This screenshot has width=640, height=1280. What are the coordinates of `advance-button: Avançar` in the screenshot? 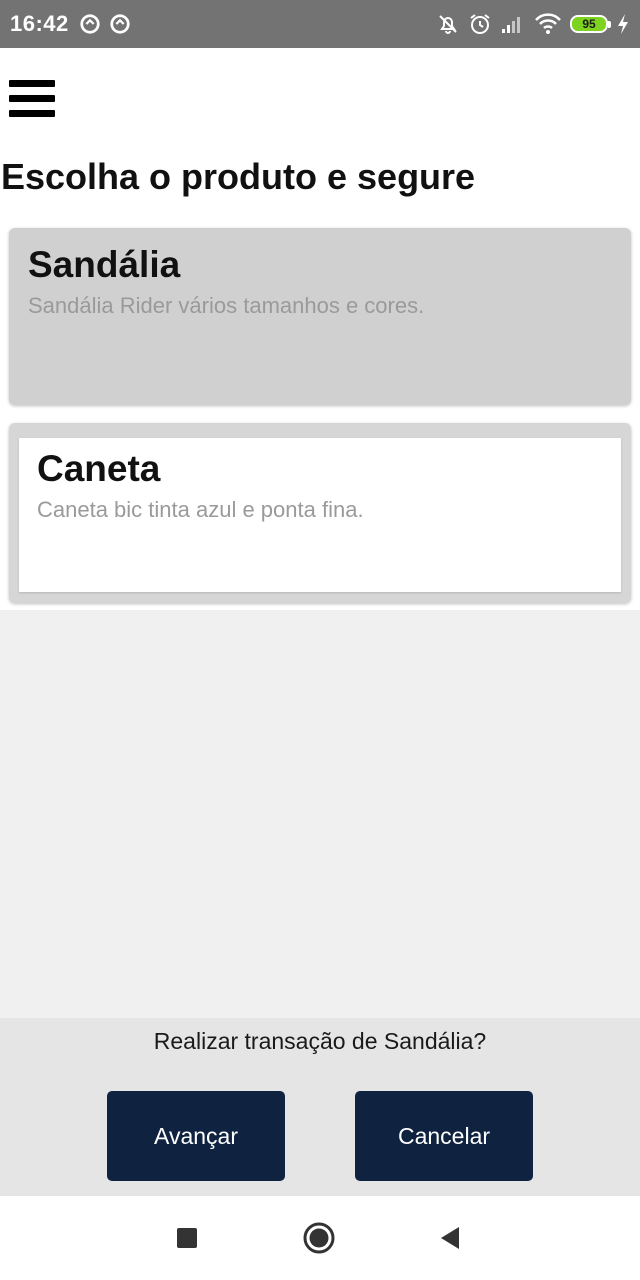 It's located at (196, 1136).